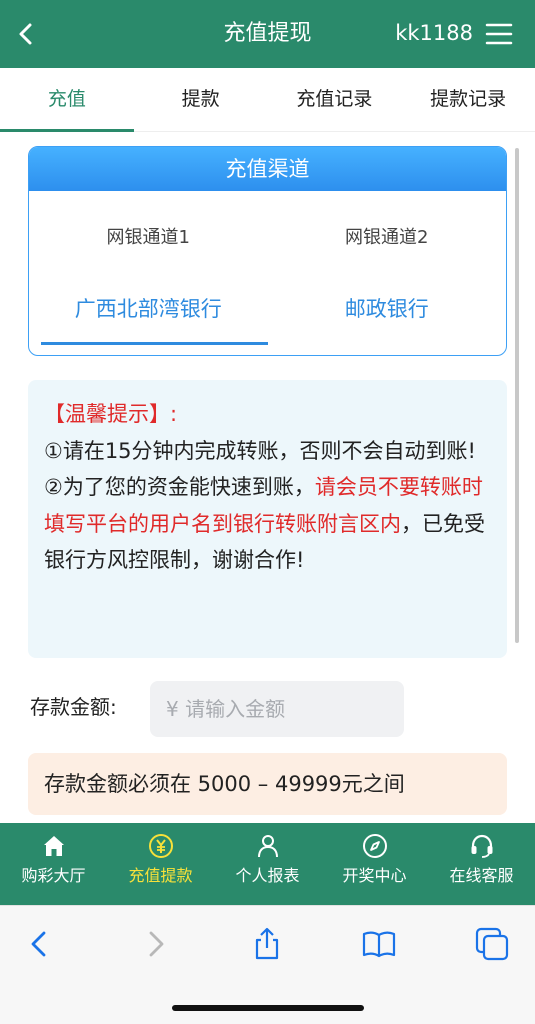  I want to click on nav-lobby-label: 购彩大厅, so click(53, 875).